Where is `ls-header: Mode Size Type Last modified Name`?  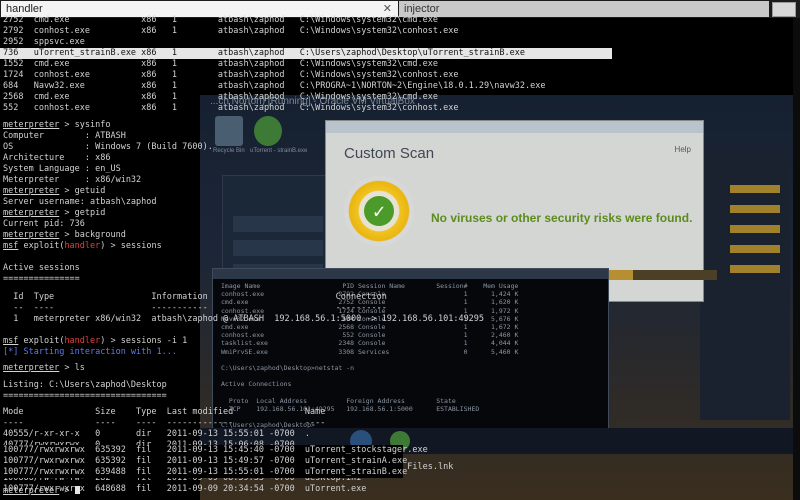 ls-header: Mode Size Type Last modified Name is located at coordinates (164, 412).